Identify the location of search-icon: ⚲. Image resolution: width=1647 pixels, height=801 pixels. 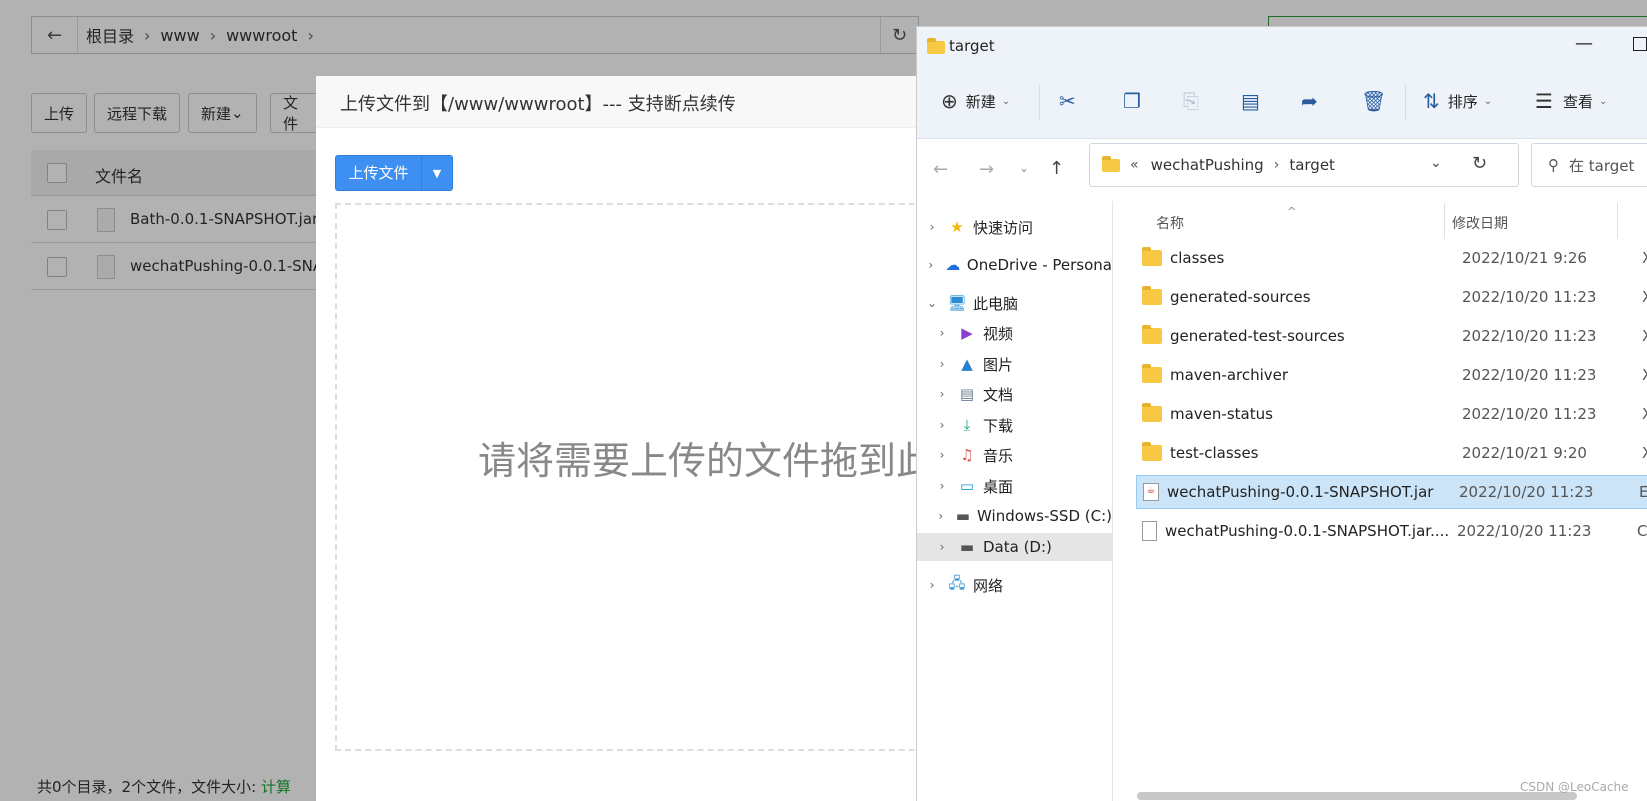
(1553, 165).